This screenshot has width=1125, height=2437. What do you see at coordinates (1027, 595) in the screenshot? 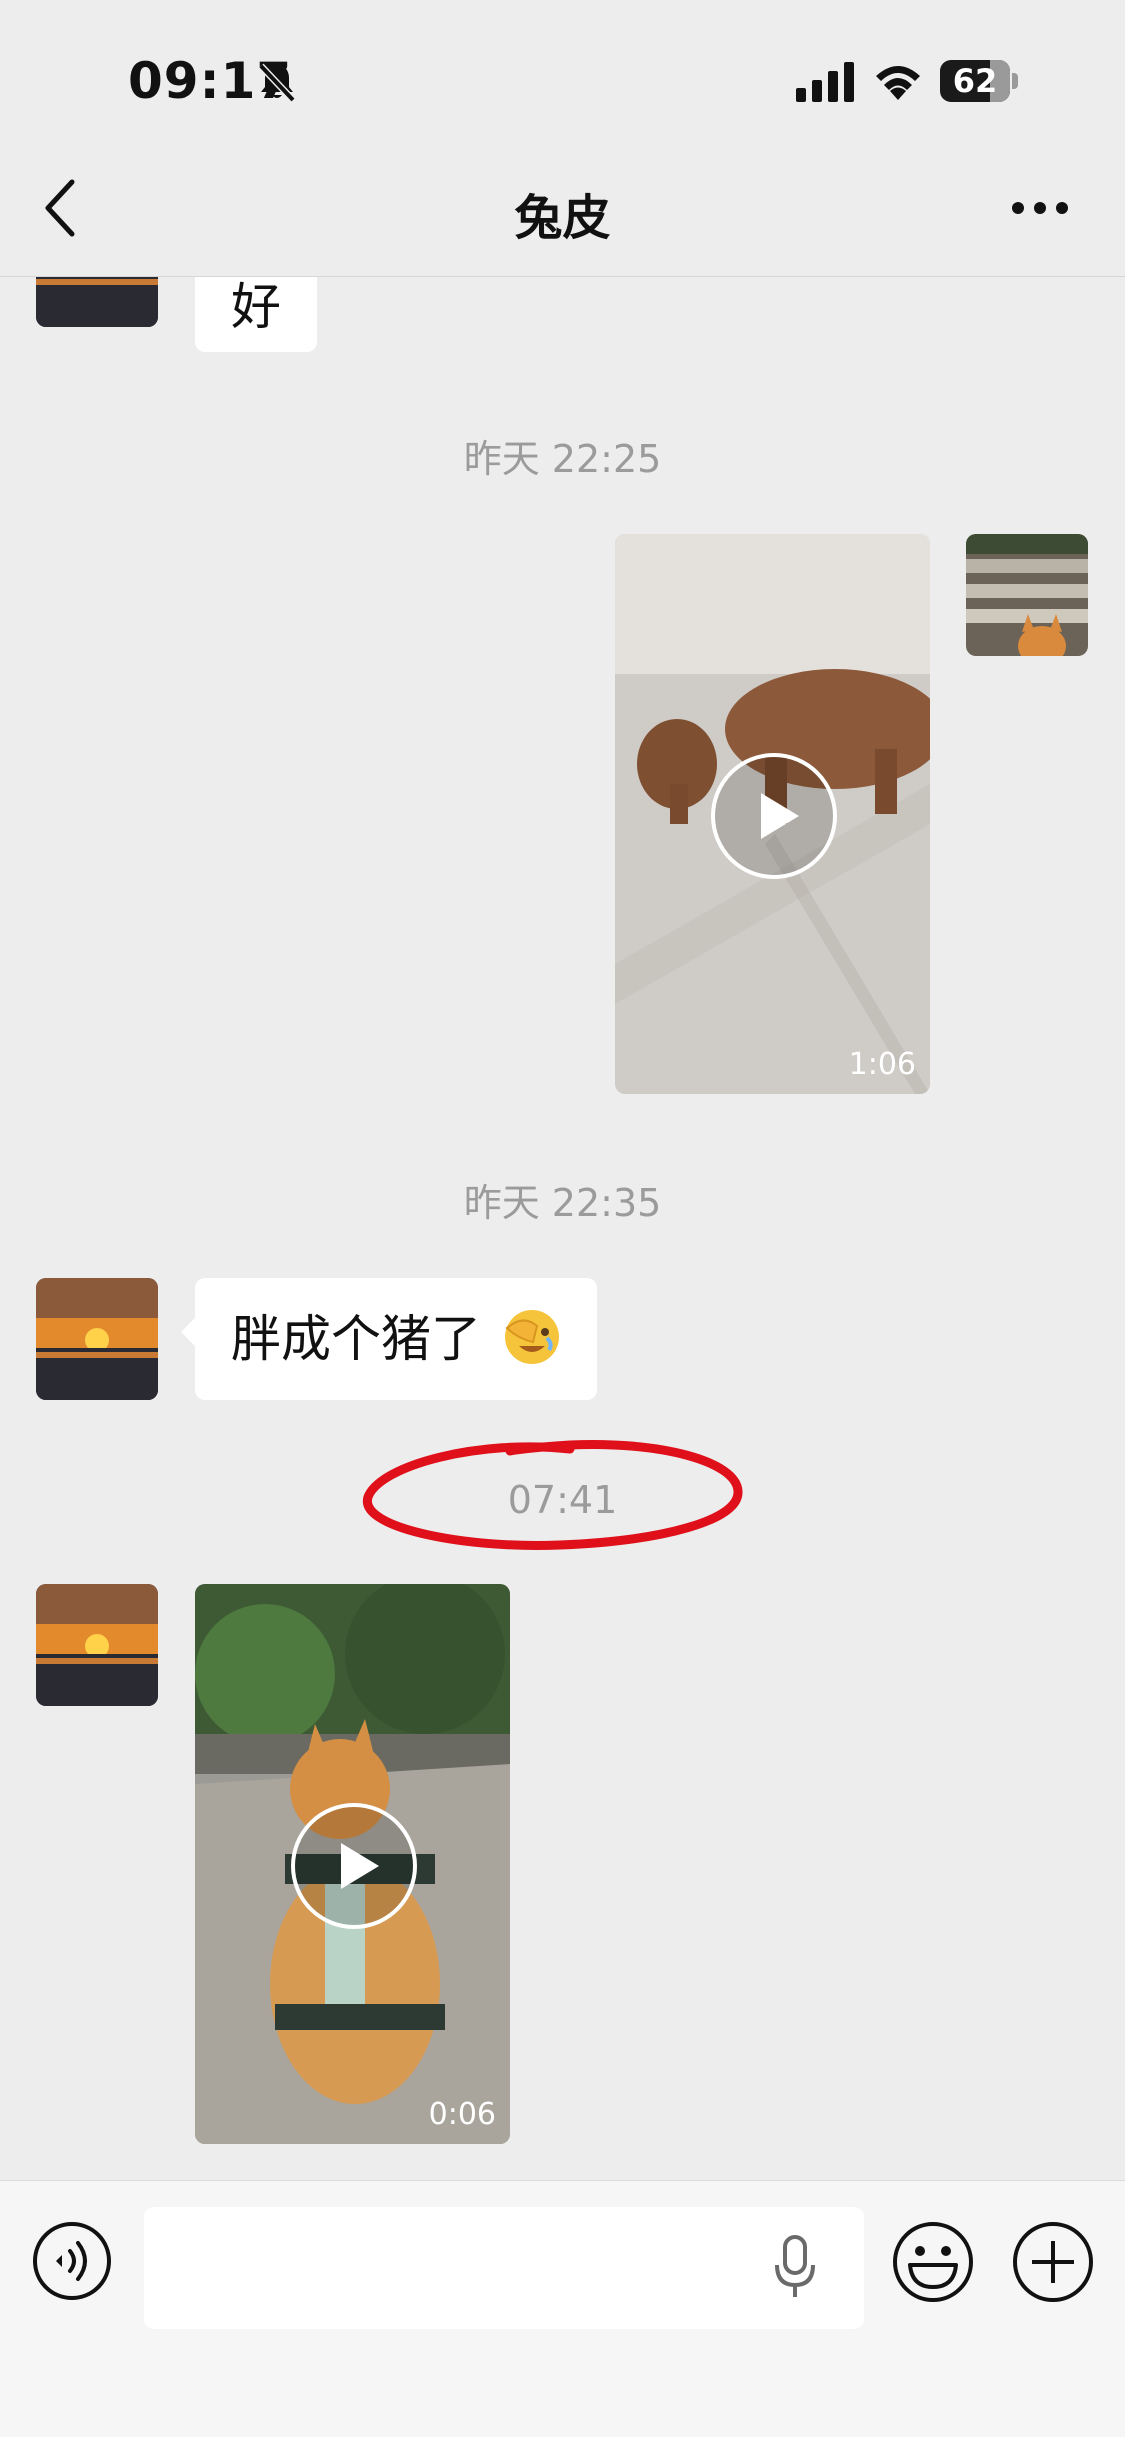
I see `my-avatar` at bounding box center [1027, 595].